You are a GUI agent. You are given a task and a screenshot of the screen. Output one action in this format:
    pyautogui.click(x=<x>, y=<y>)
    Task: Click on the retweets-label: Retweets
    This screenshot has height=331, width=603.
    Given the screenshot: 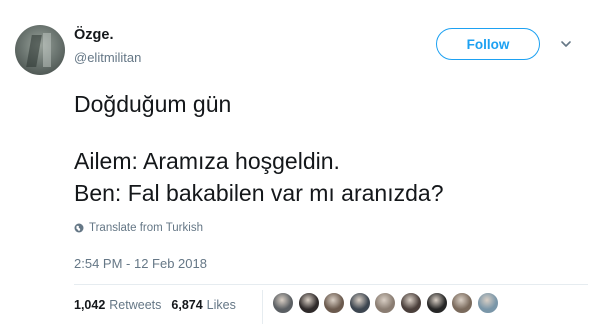 What is the action you would take?
    pyautogui.click(x=135, y=305)
    